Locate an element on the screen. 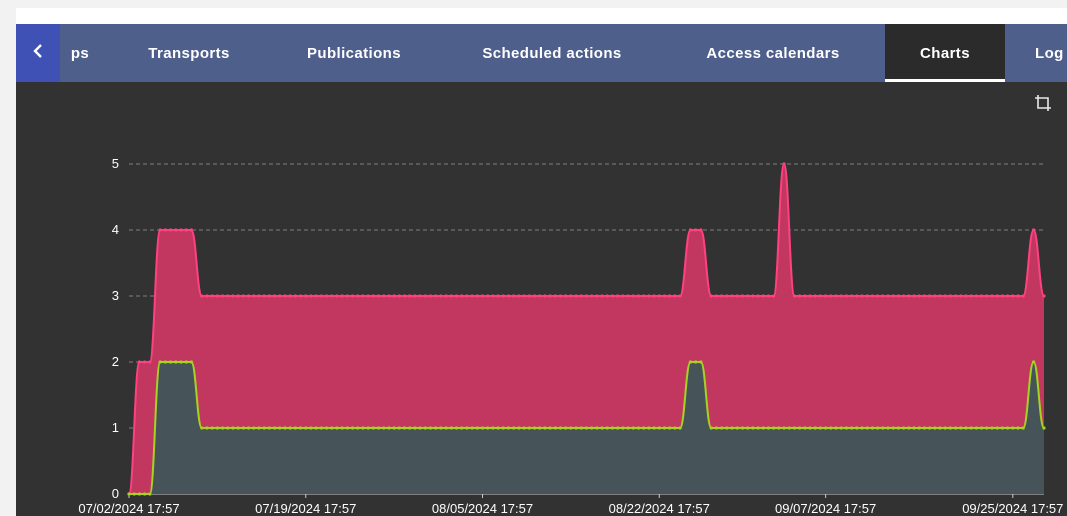 The height and width of the screenshot is (516, 1067). y-tick-label: 5 is located at coordinates (115, 163).